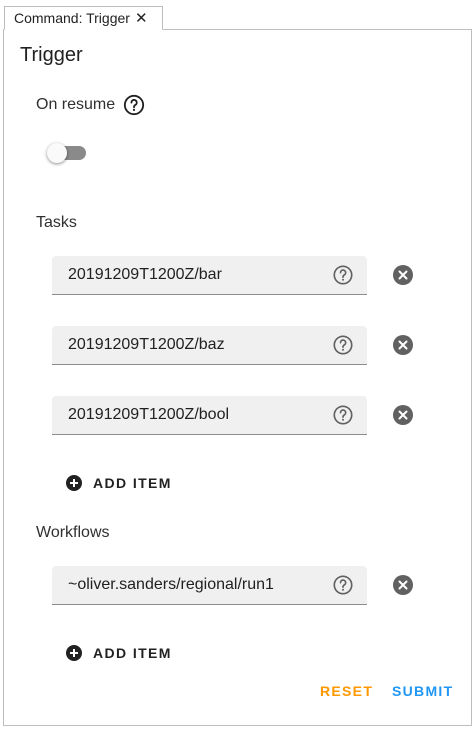 This screenshot has height=729, width=476. I want to click on add-workflow-button: ADD ITEM, so click(119, 653).